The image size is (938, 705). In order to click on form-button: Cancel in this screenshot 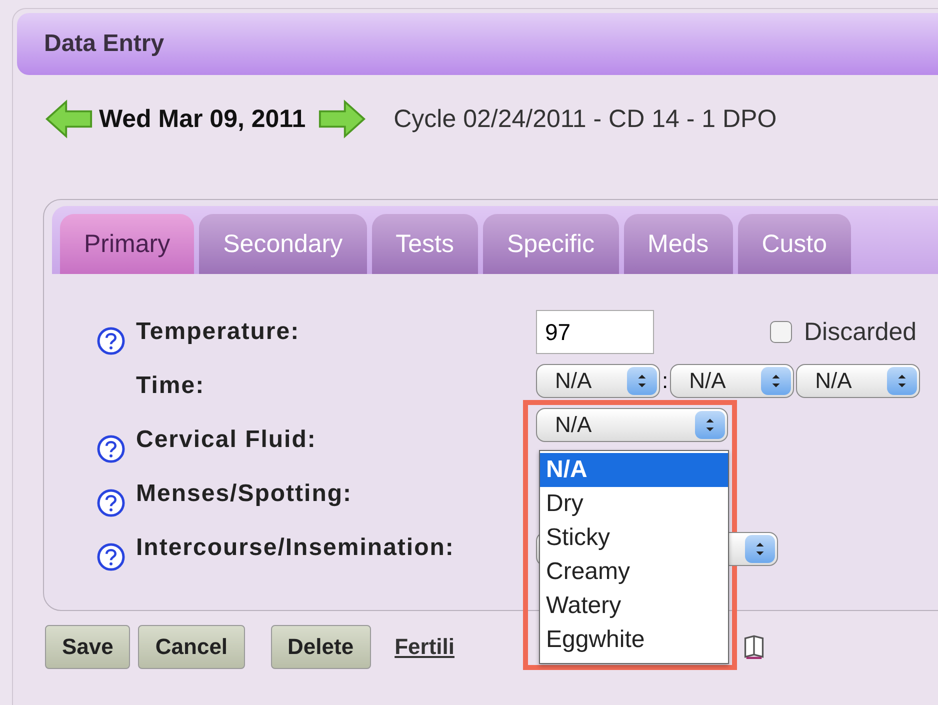, I will do `click(191, 647)`.